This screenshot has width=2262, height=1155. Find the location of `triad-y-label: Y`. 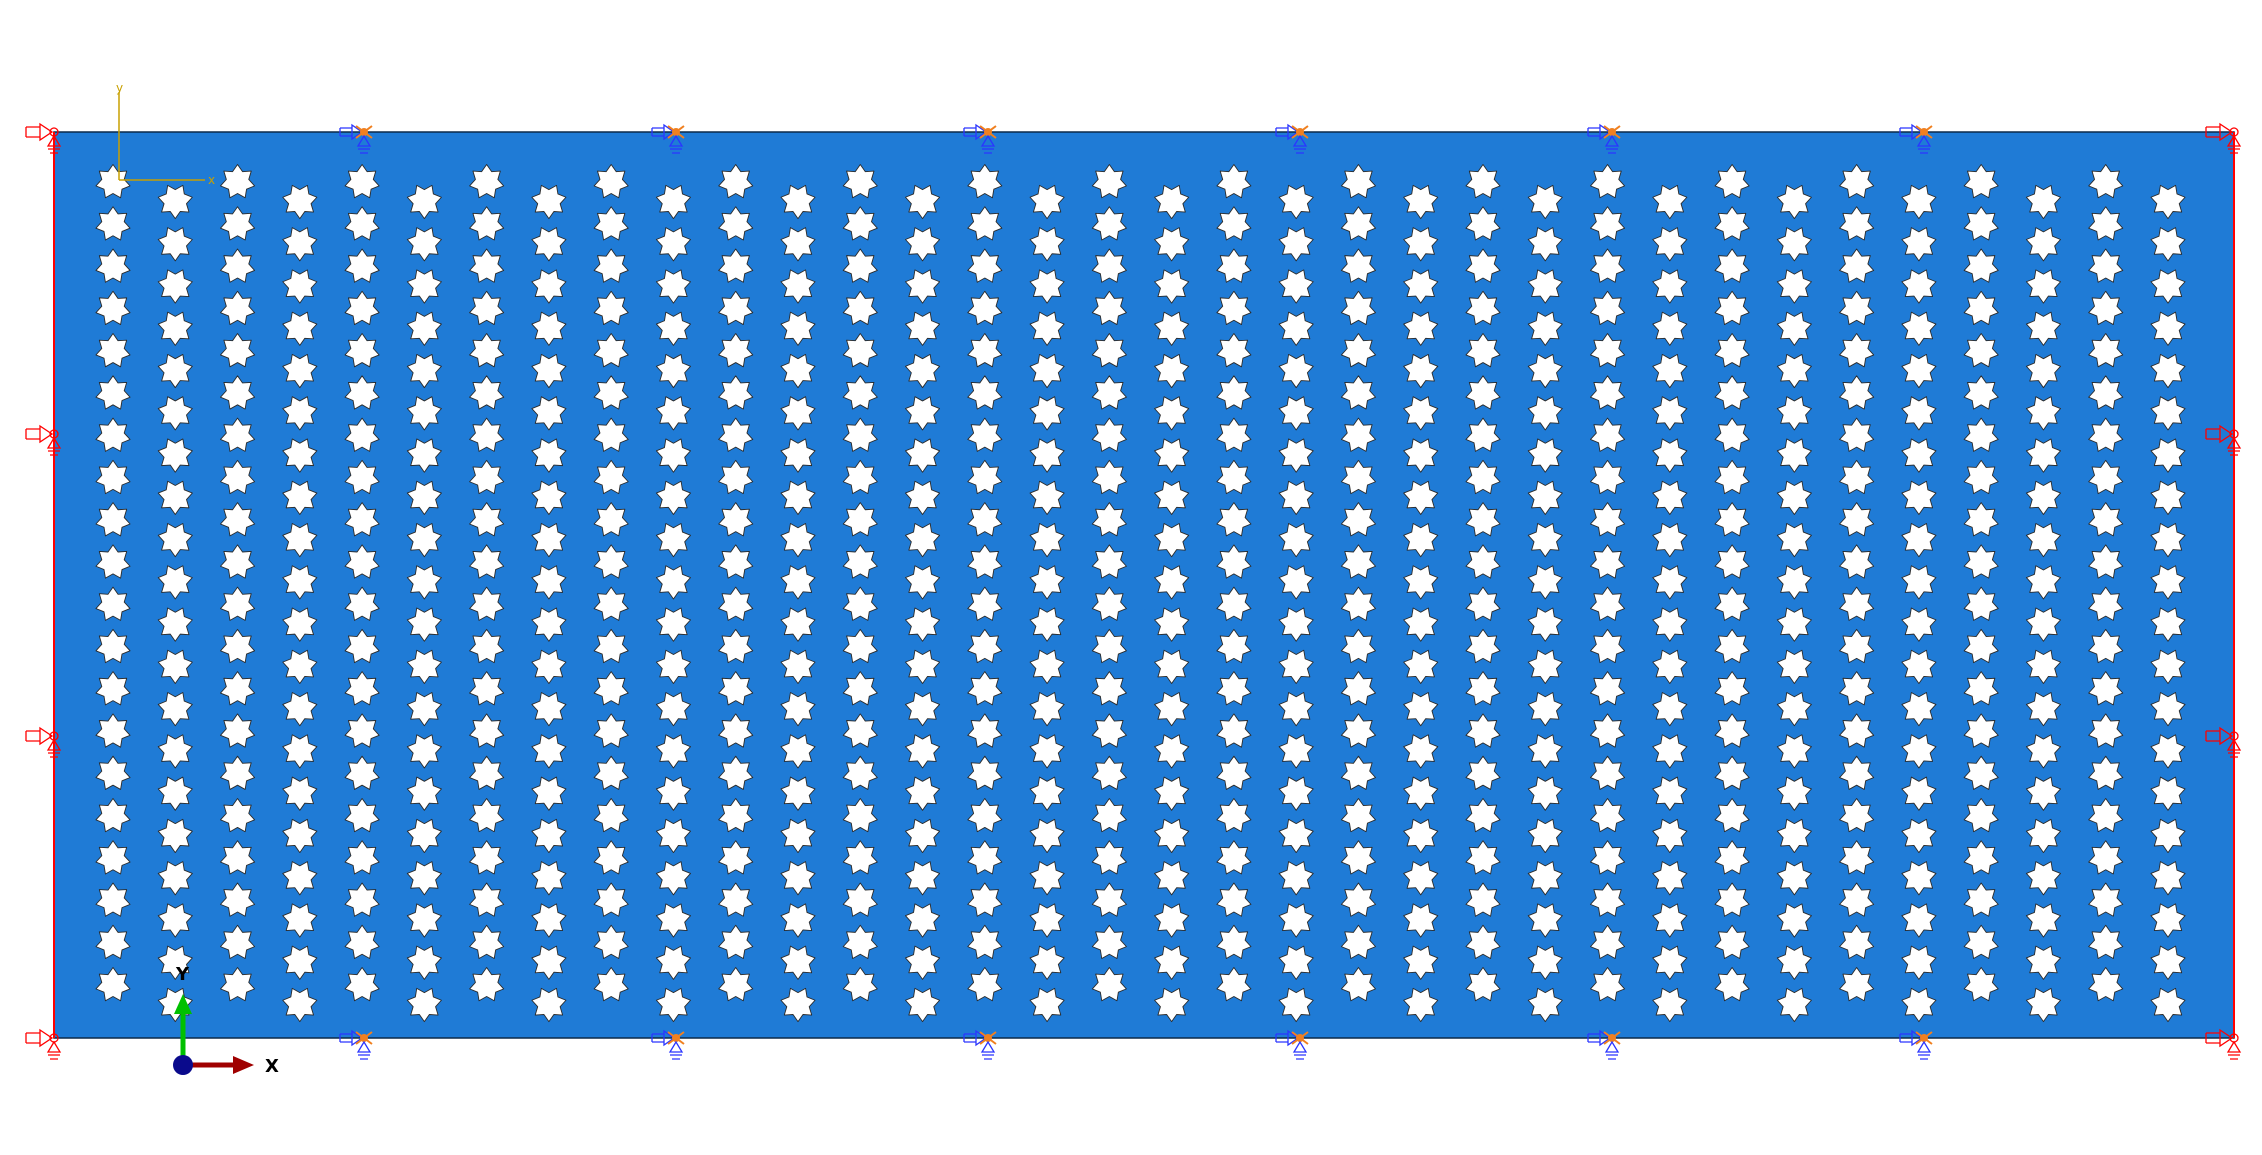

triad-y-label: Y is located at coordinates (182, 974).